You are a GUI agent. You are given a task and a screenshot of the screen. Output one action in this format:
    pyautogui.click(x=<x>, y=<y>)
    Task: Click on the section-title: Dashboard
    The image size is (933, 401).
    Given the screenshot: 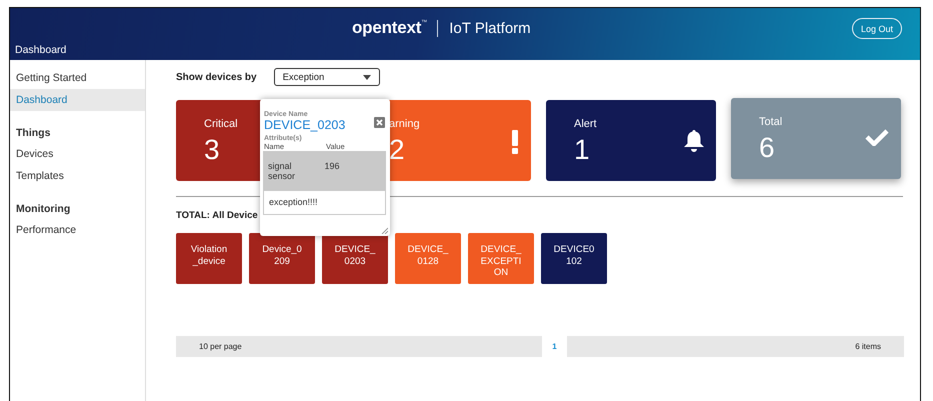 What is the action you would take?
    pyautogui.click(x=40, y=51)
    